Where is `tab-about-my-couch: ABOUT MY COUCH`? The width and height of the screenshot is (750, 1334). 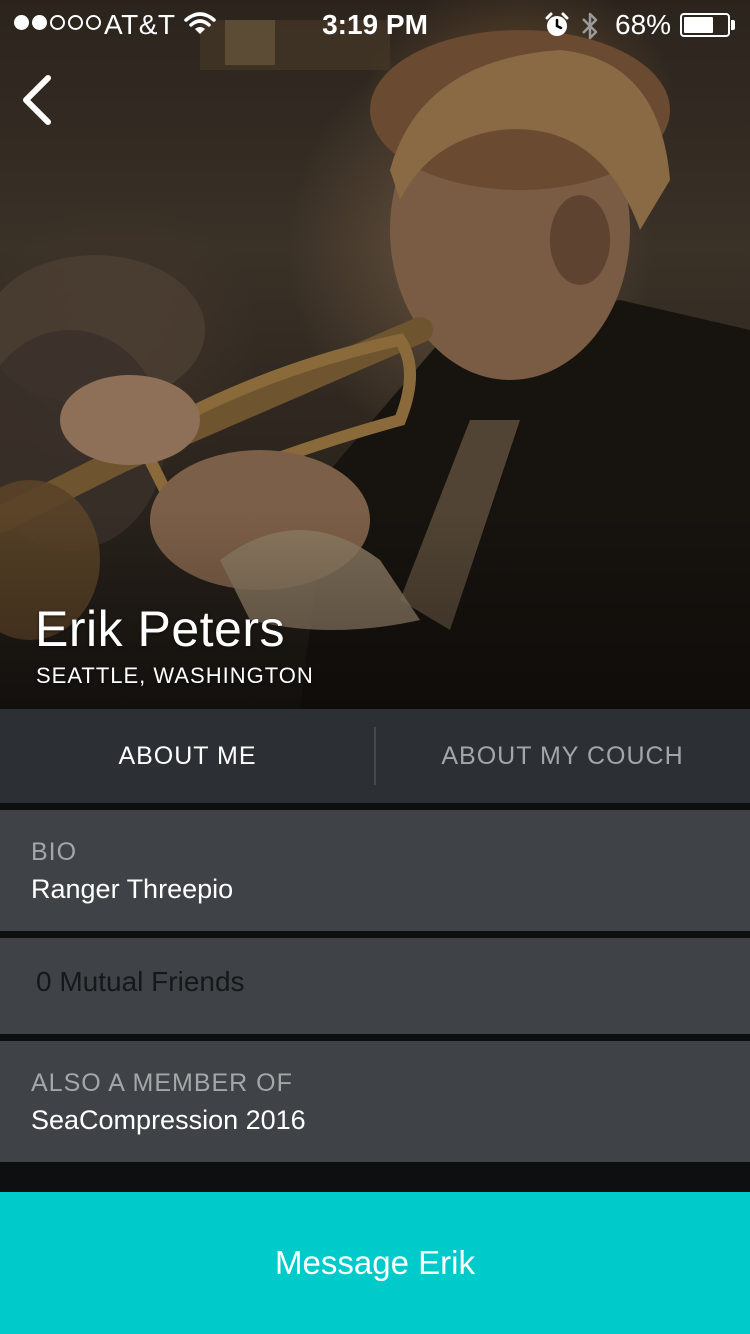
tab-about-my-couch: ABOUT MY COUCH is located at coordinates (562, 756).